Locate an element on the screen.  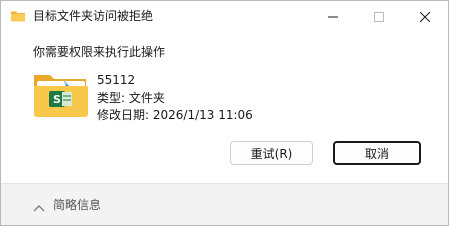
close-button is located at coordinates (425, 16).